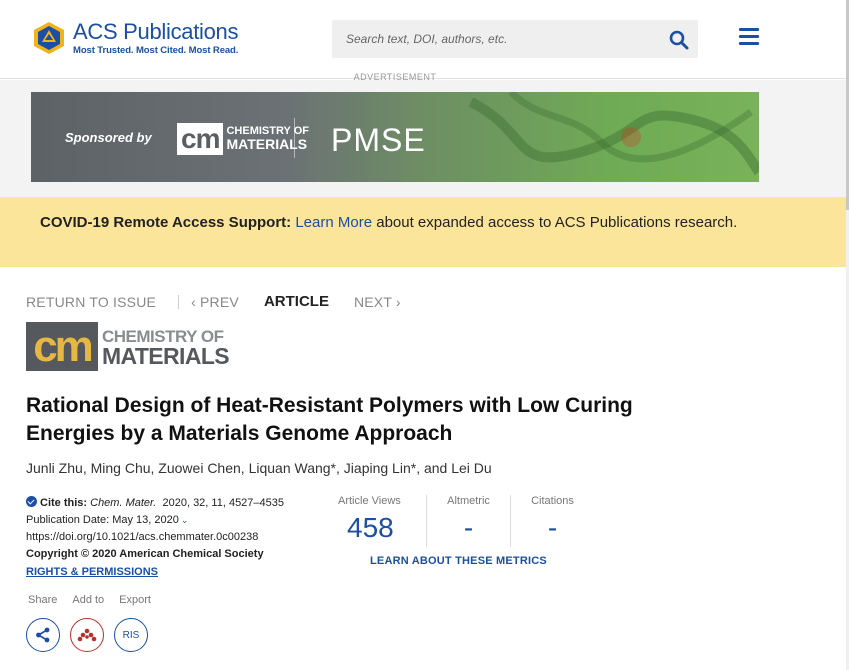  What do you see at coordinates (64, 503) in the screenshot?
I see `cite-label: Cite this:` at bounding box center [64, 503].